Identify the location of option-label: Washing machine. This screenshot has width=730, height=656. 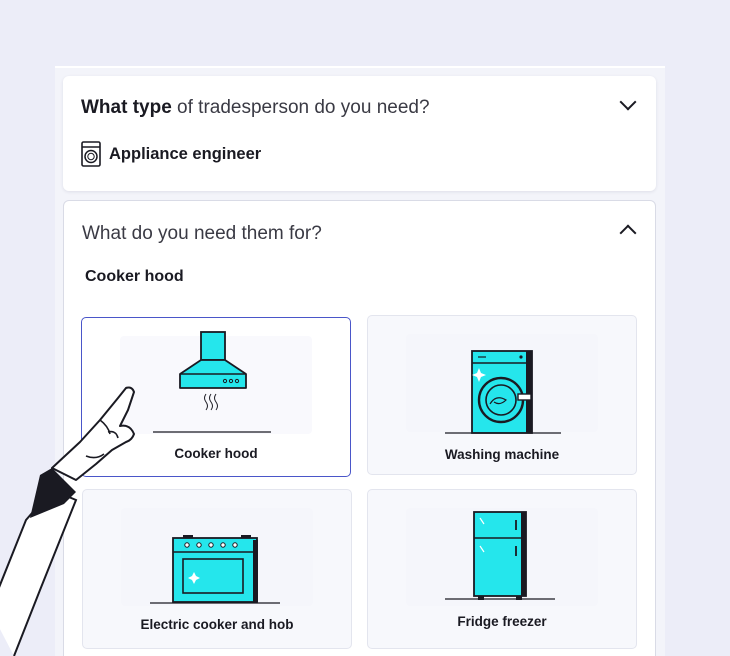
(502, 454).